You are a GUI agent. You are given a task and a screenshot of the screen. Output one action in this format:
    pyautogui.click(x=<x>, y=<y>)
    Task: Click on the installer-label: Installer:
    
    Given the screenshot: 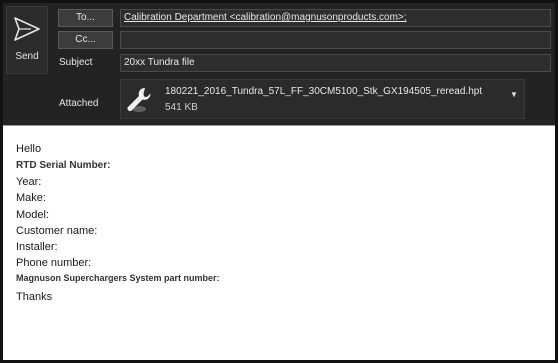 What is the action you would take?
    pyautogui.click(x=37, y=247)
    